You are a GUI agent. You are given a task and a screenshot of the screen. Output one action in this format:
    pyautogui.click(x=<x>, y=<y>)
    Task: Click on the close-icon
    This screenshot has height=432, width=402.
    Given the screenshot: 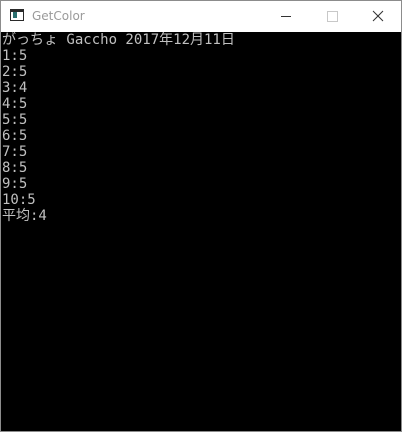 What is the action you would take?
    pyautogui.click(x=378, y=16)
    